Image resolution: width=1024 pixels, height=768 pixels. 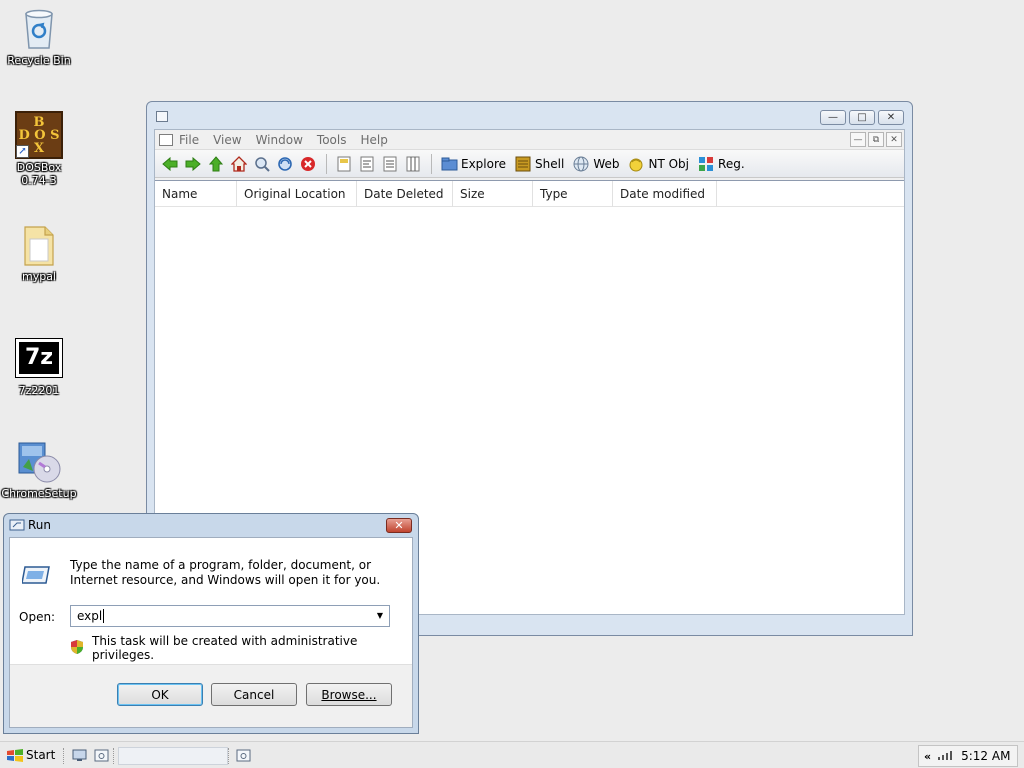 What do you see at coordinates (262, 164) in the screenshot?
I see `search-icon` at bounding box center [262, 164].